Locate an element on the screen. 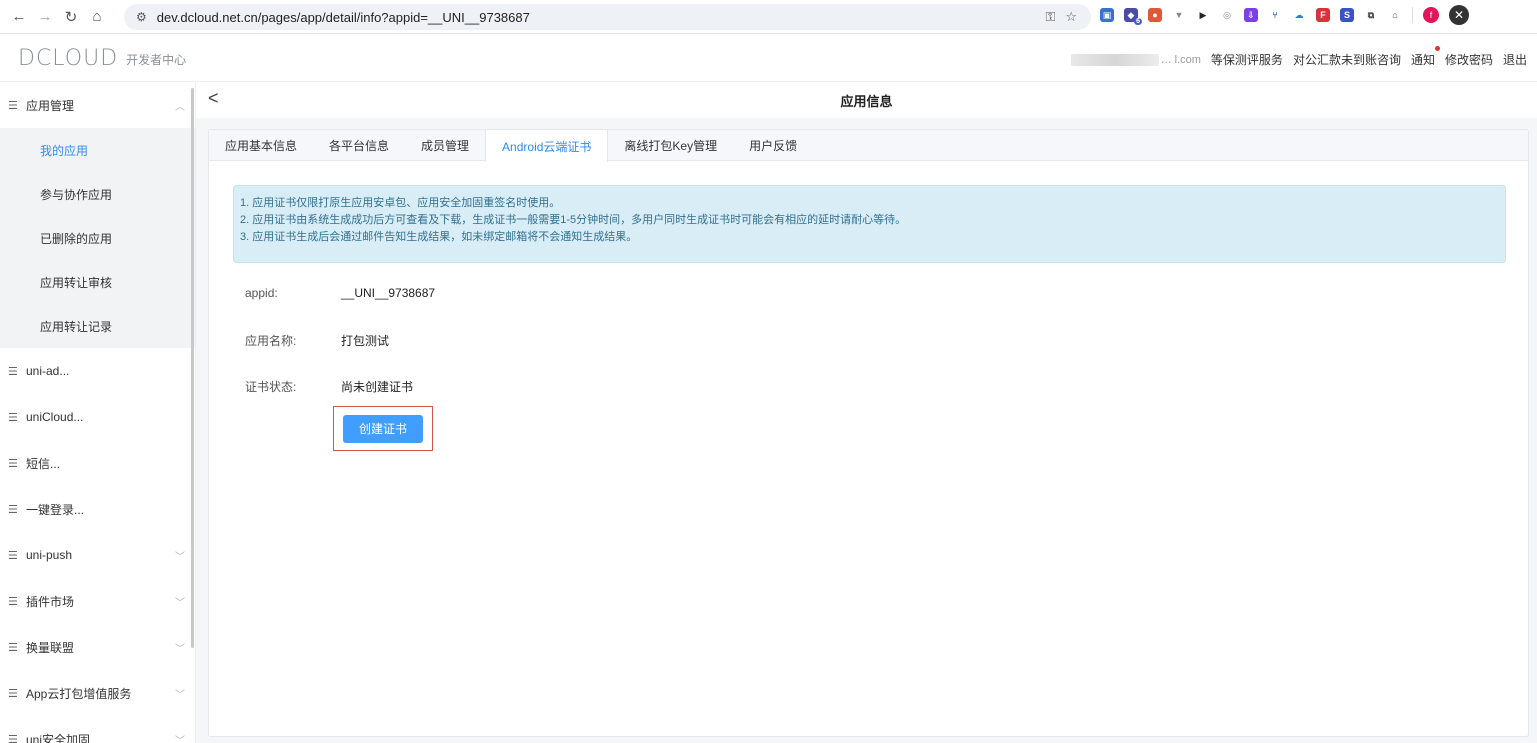  sidebar-group-app-manage: ☰ 应用管理 ︿ is located at coordinates (97, 105).